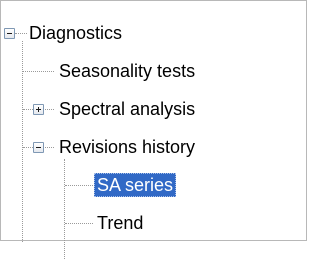  Describe the element at coordinates (79, 185) in the screenshot. I see `tree-connector-sa-series` at that location.